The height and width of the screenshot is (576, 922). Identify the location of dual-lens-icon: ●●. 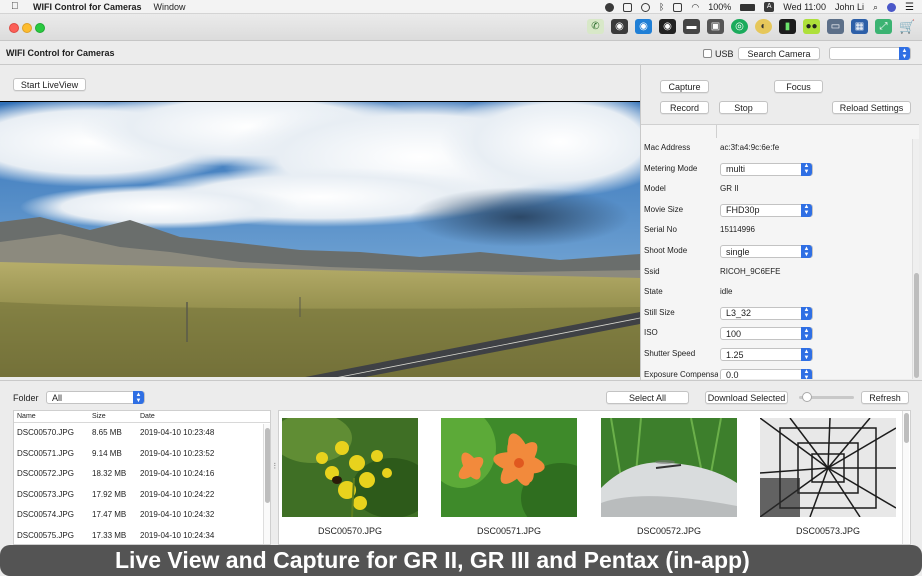
(811, 26).